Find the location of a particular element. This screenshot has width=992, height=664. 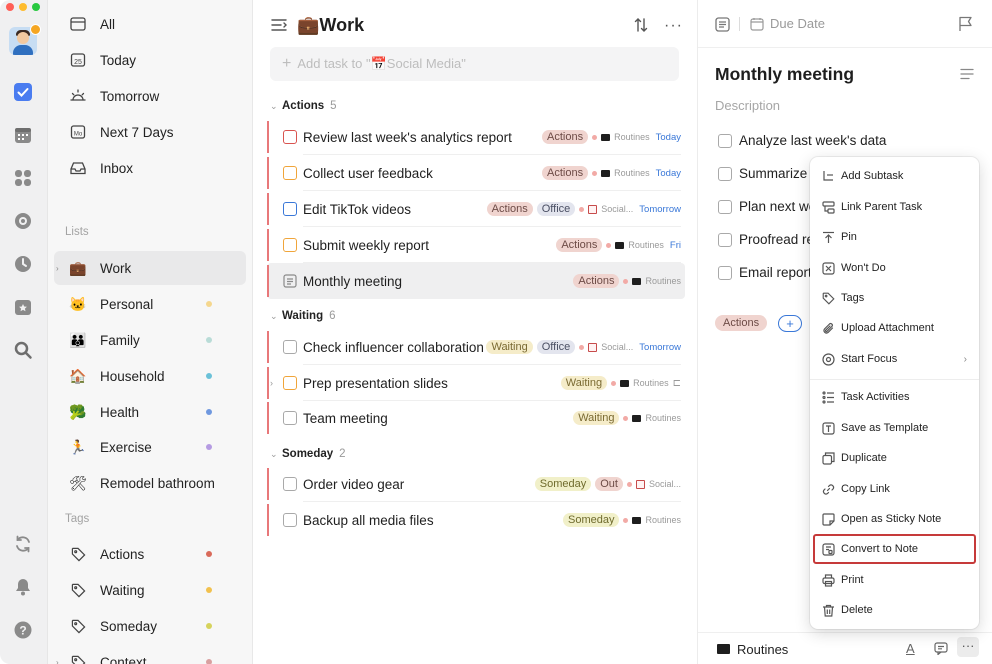

sidebar-item-health: 🥦 Health is located at coordinates (150, 412).